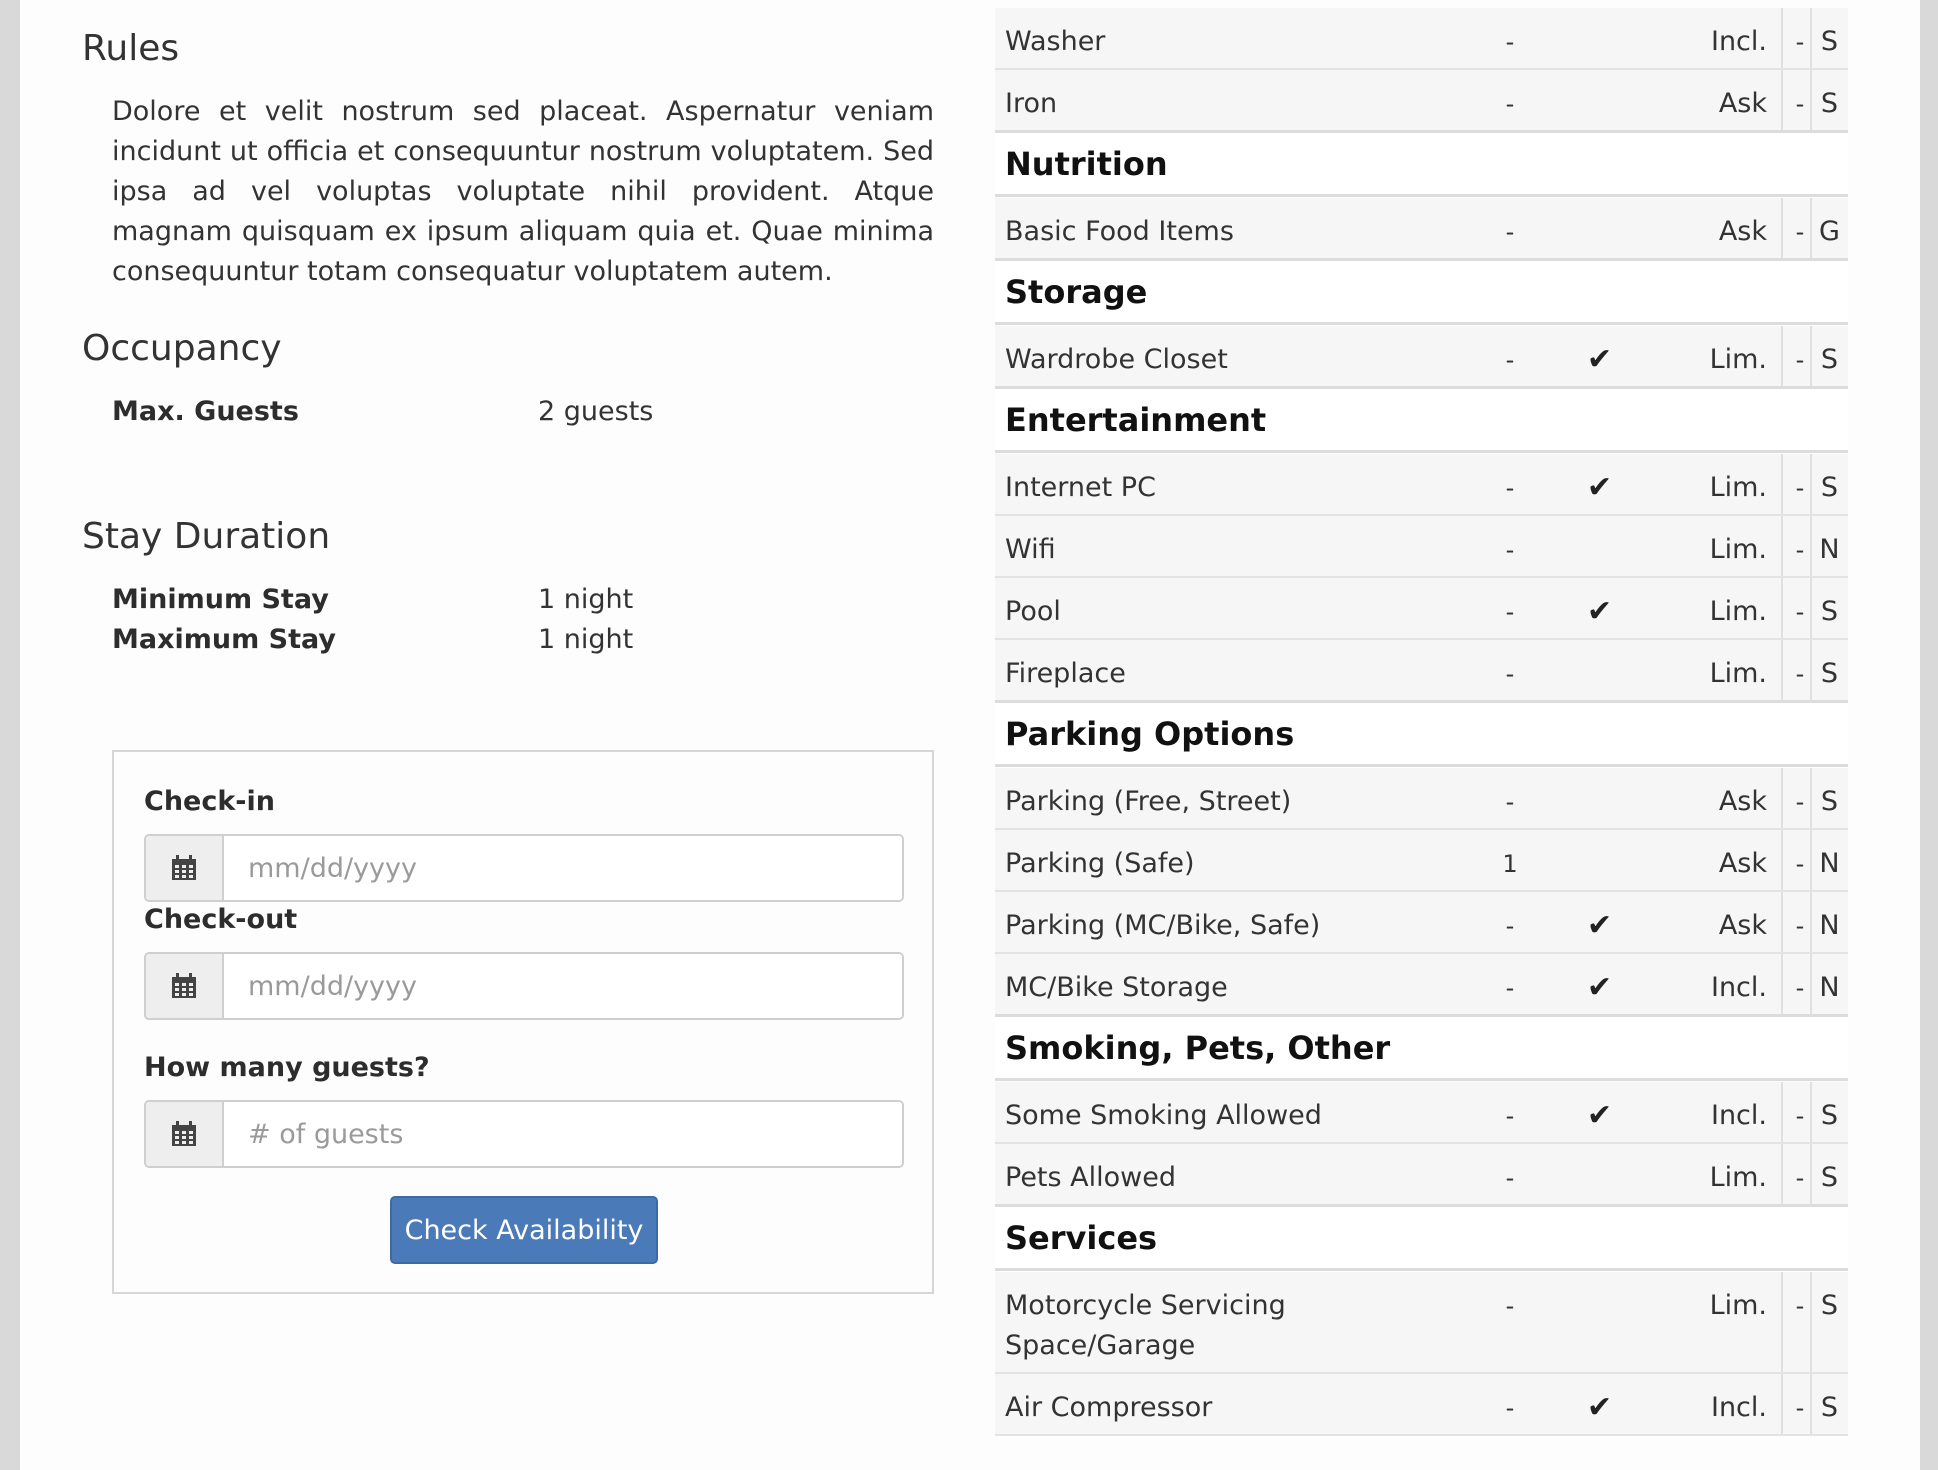 This screenshot has height=1470, width=1938. I want to click on amenity-row: Motorcycle Servicing Space/Garage - Lim. - S, so click(1421, 1323).